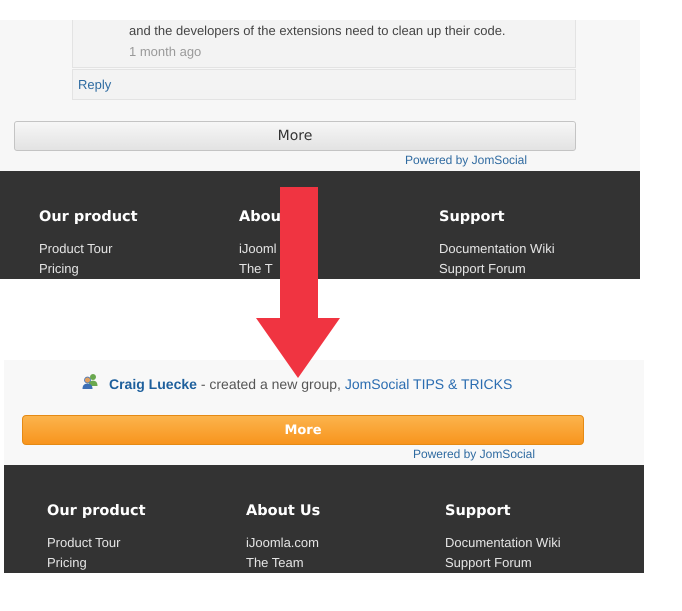  Describe the element at coordinates (310, 384) in the screenshot. I see `activity-text: Craig Luecke - created a new group, JomSocial TIPS & TRICKS` at that location.